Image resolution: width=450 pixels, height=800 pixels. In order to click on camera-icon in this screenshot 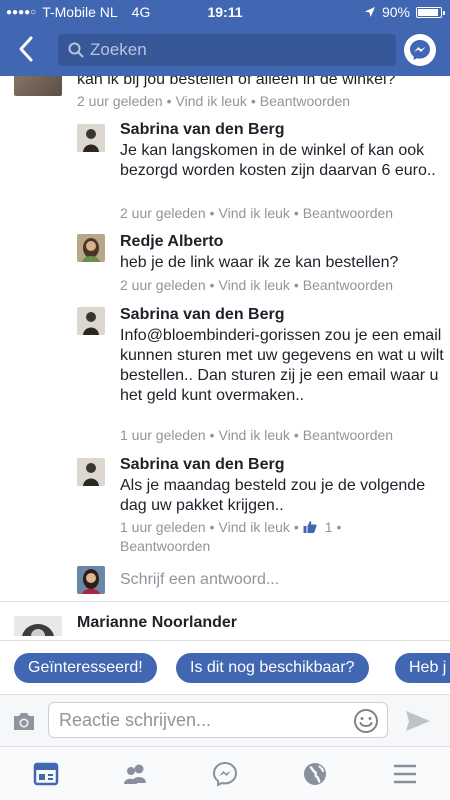, I will do `click(24, 721)`.